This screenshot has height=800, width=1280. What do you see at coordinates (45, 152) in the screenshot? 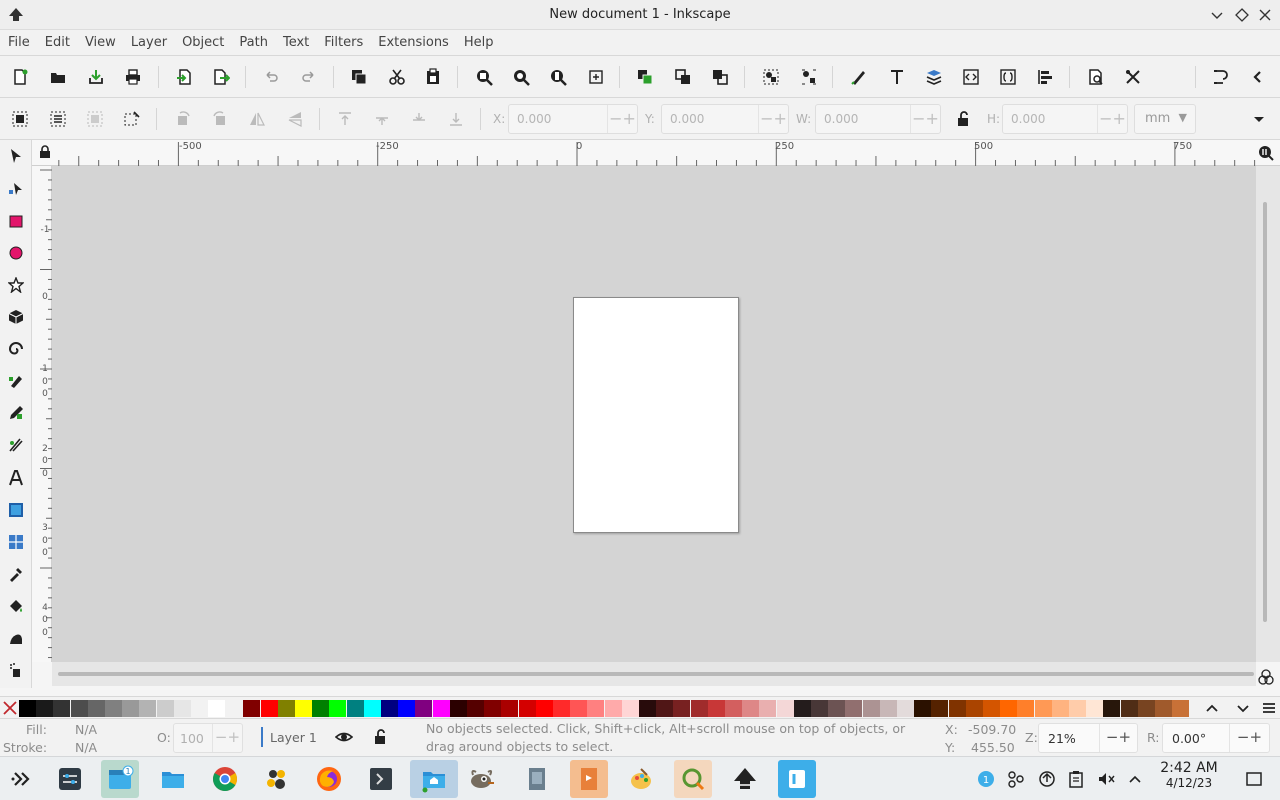
I see `lock-guides-icon` at bounding box center [45, 152].